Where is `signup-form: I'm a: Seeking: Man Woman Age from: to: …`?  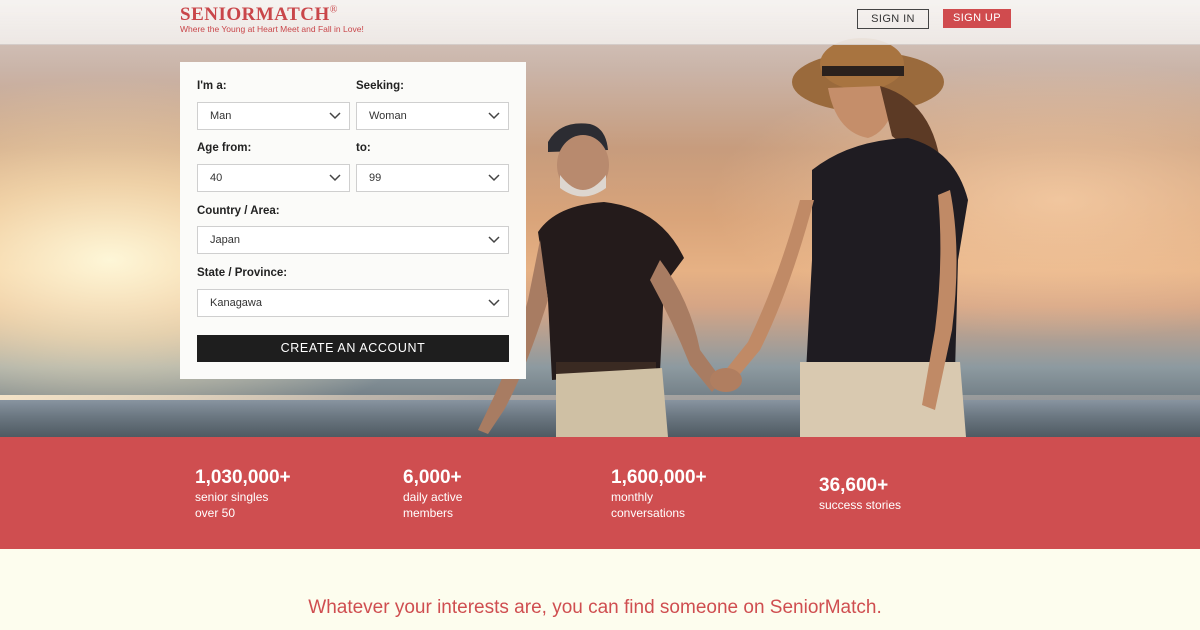 signup-form: I'm a: Seeking: Man Woman Age from: to: … is located at coordinates (353, 220).